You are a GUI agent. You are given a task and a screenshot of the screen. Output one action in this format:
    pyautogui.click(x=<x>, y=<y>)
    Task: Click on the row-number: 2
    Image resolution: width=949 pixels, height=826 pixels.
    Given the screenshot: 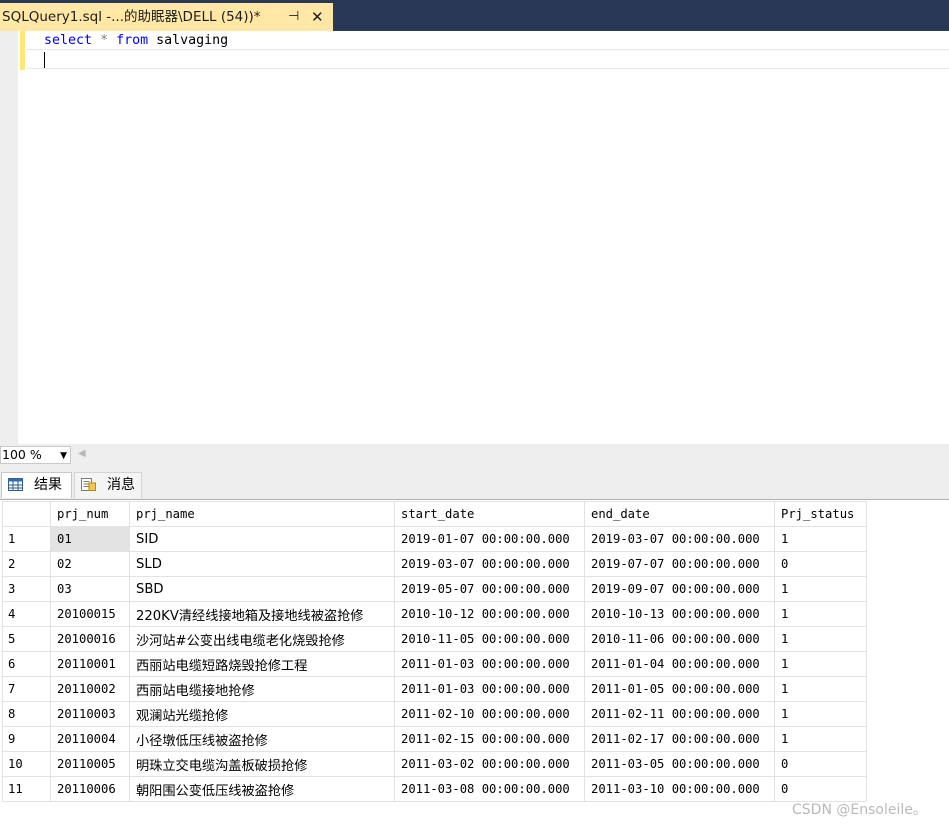 What is the action you would take?
    pyautogui.click(x=26, y=564)
    